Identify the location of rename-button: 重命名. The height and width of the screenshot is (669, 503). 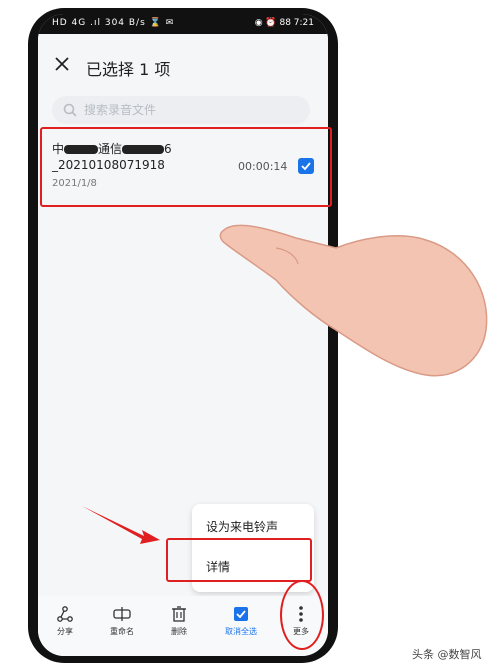
(122, 620).